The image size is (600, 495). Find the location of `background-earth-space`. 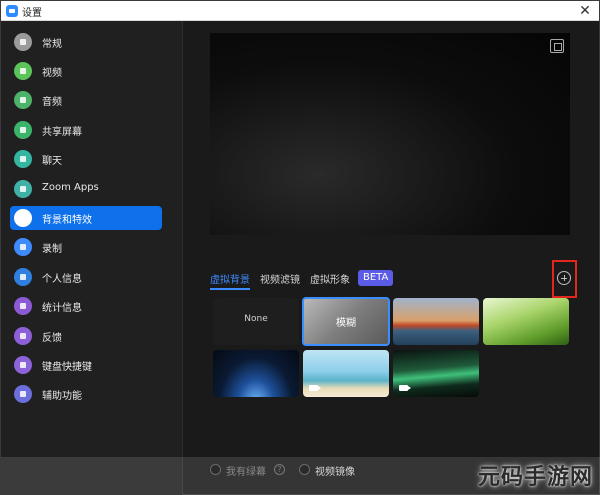

background-earth-space is located at coordinates (256, 373).